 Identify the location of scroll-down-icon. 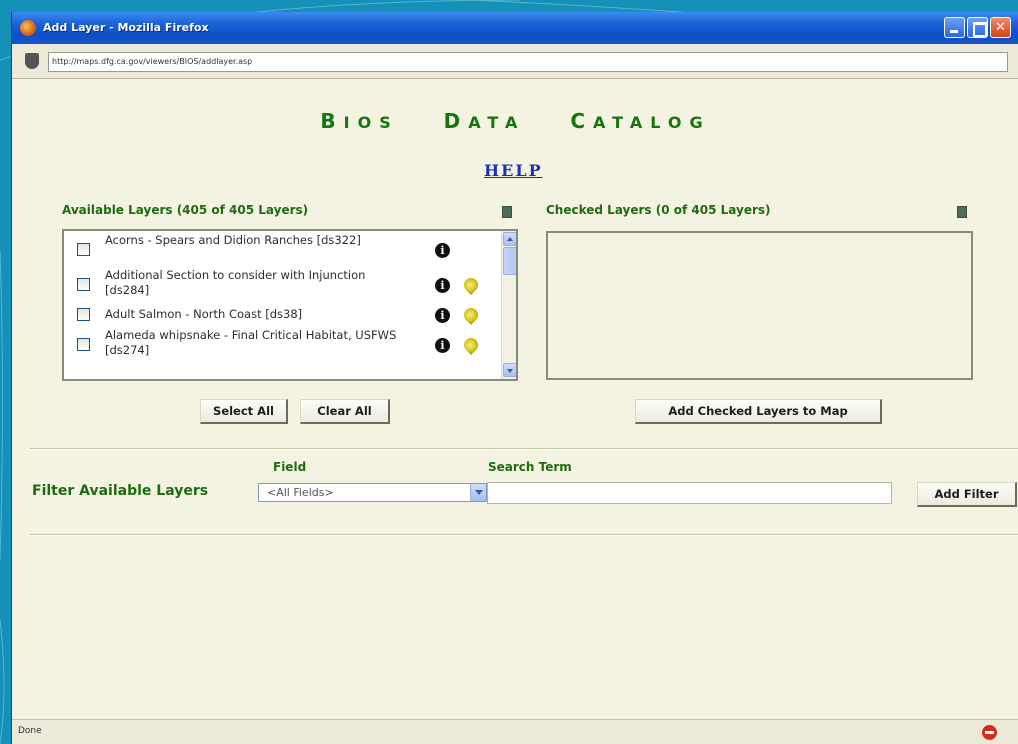
(509, 370).